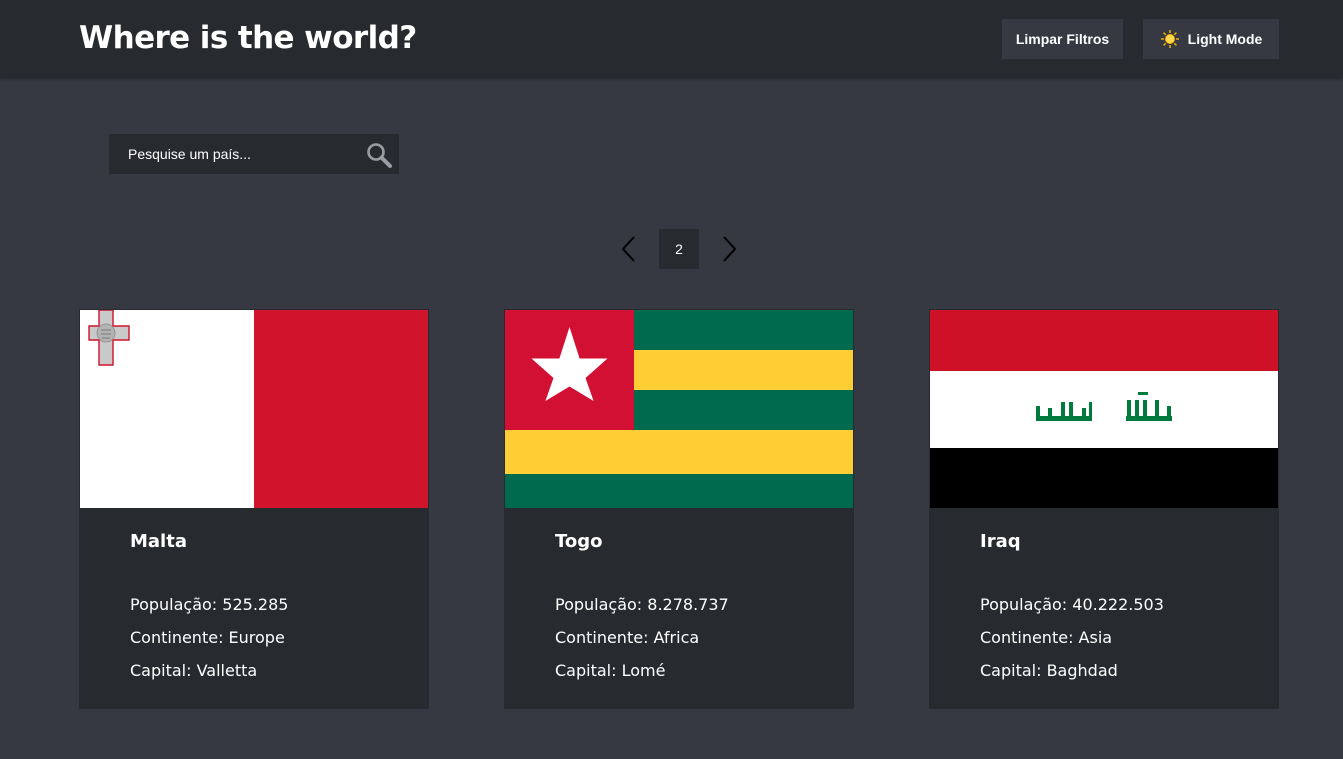 The image size is (1343, 759). I want to click on iraq-flag, so click(1104, 409).